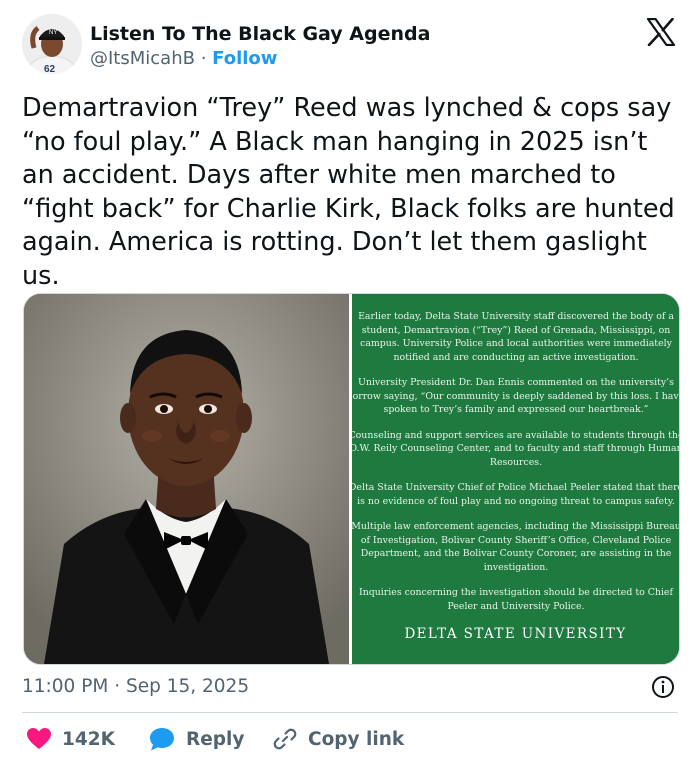 This screenshot has height=765, width=700. What do you see at coordinates (53, 33) in the screenshot?
I see `svg-text: NY` at bounding box center [53, 33].